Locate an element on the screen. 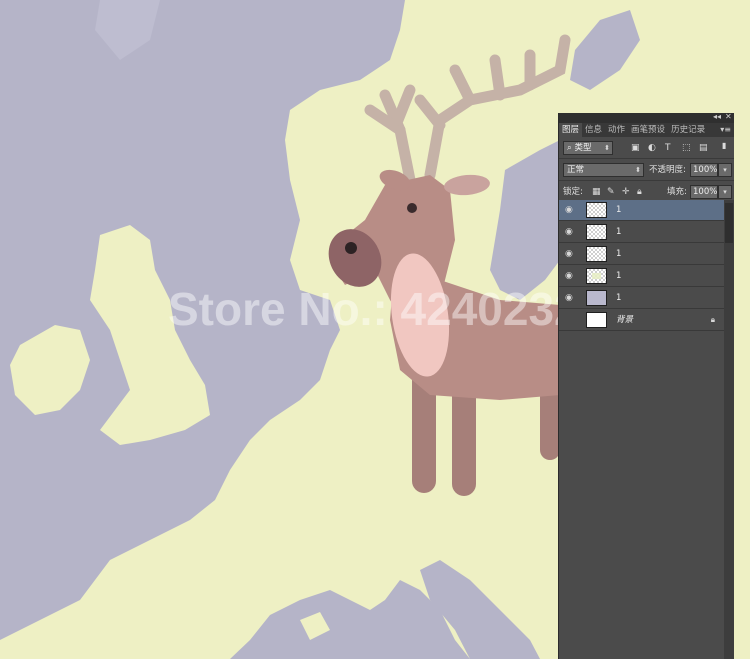 The height and width of the screenshot is (659, 750). close-icon: ✕ is located at coordinates (728, 116).